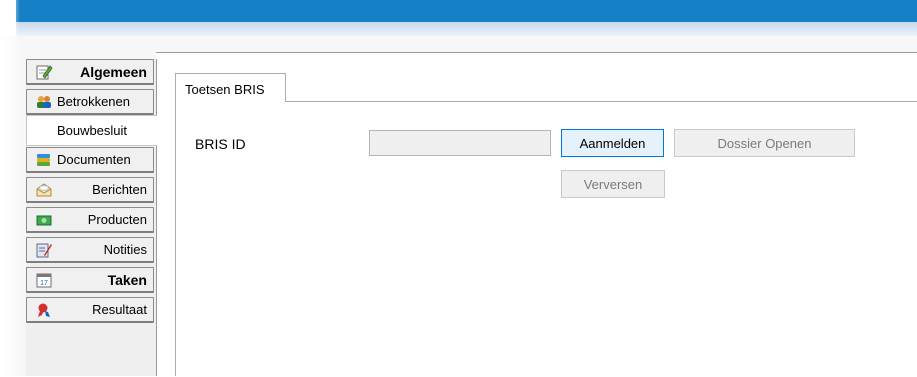 The height and width of the screenshot is (377, 917). I want to click on sidebar-item-label: Betrokkenen, so click(93, 101).